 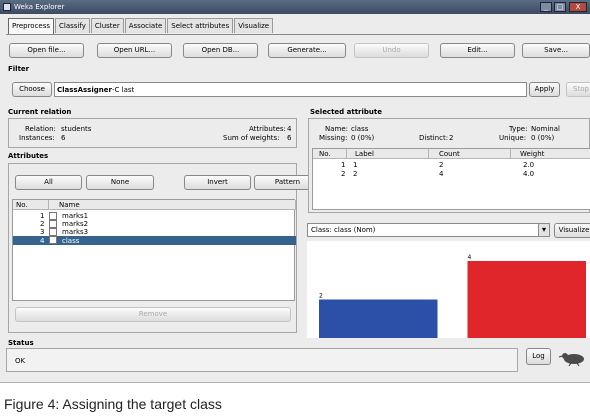 What do you see at coordinates (48, 182) in the screenshot?
I see `select-all-button: All` at bounding box center [48, 182].